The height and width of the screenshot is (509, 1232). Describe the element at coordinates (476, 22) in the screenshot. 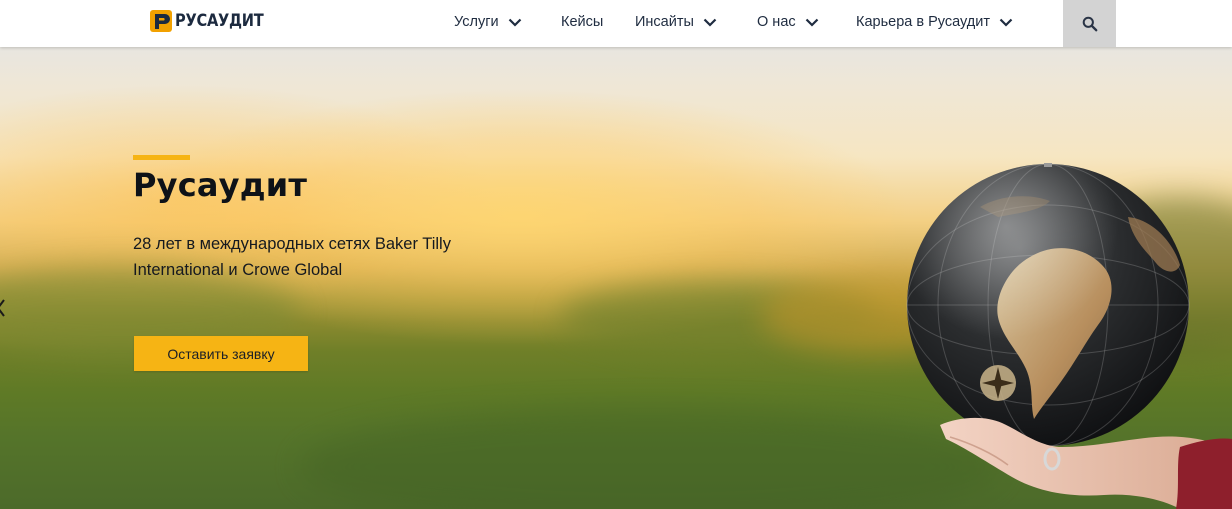

I see `nav-label-services: Услуги` at that location.